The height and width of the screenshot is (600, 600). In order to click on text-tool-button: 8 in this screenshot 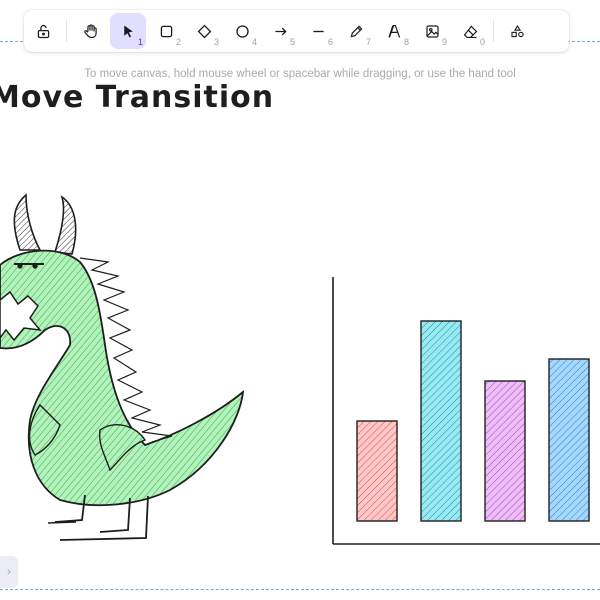, I will do `click(394, 31)`.